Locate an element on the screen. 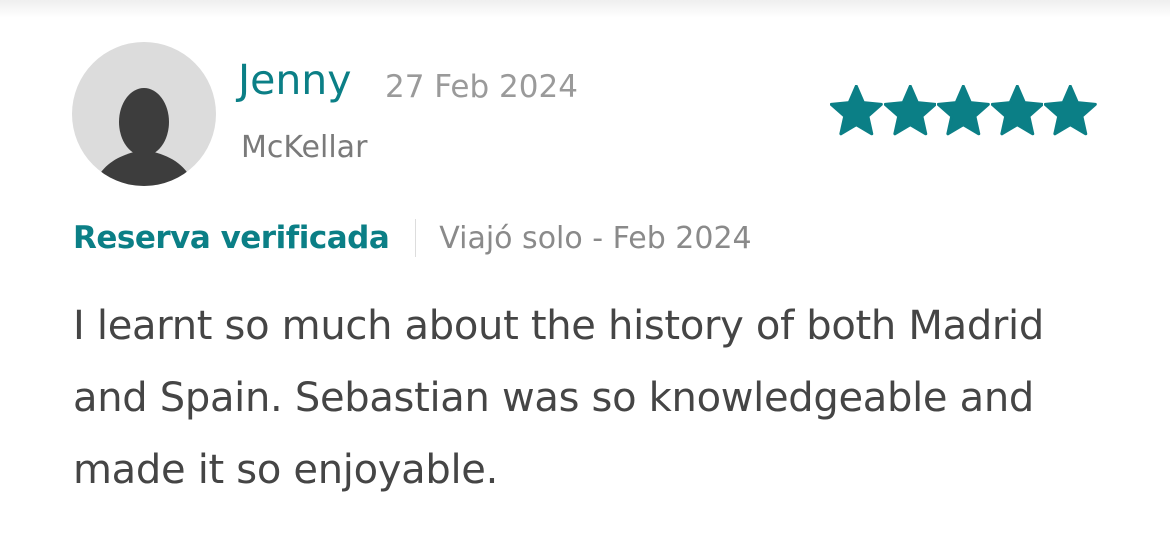  review-date: 27 Feb 2024 is located at coordinates (481, 87).